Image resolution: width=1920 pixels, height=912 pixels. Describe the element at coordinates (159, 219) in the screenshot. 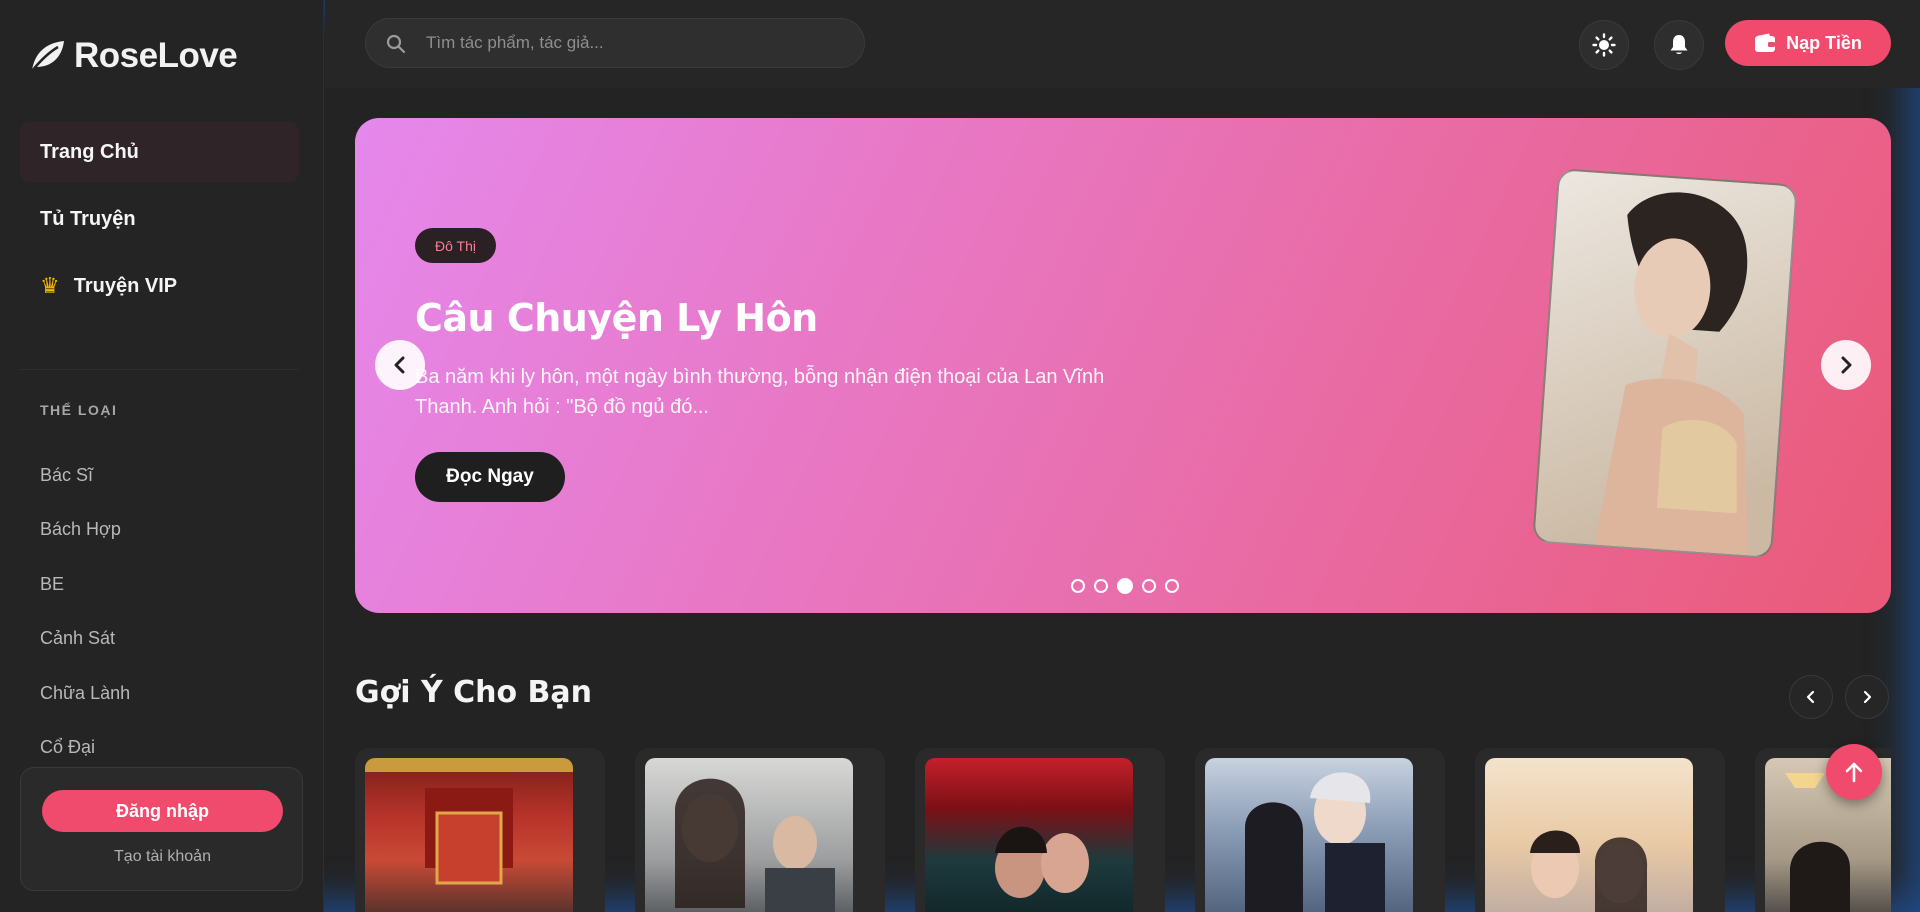

I see `nav-item-library: Tủ Truyện` at that location.